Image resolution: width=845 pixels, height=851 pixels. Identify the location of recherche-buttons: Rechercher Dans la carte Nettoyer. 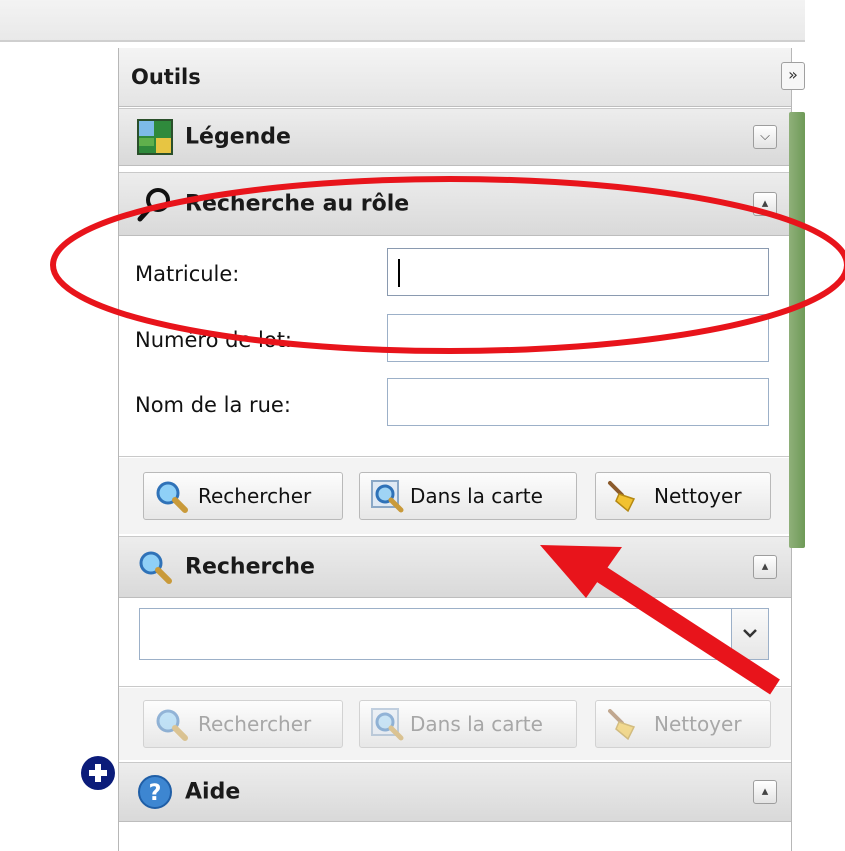
(455, 724).